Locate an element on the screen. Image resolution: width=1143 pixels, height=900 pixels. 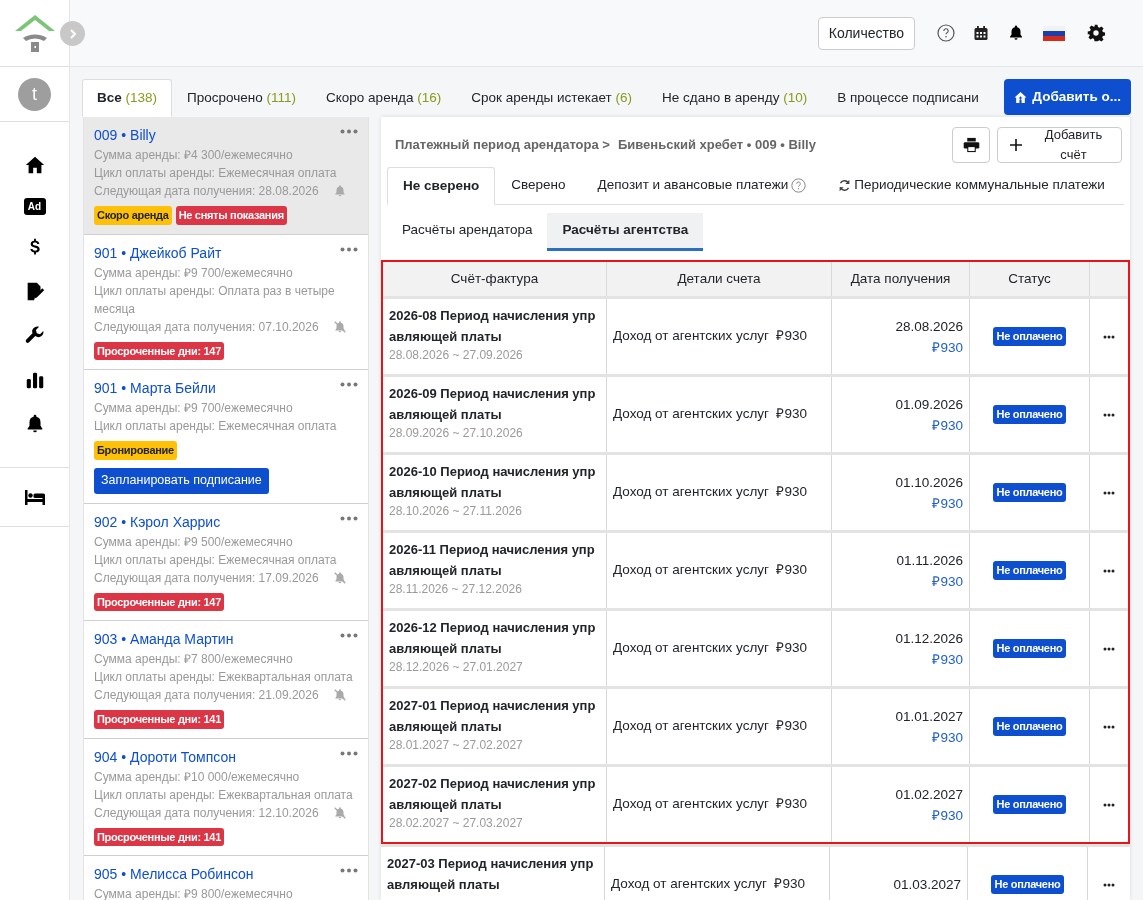
tenant-name: 903 • Аманда Мартин is located at coordinates (164, 639).